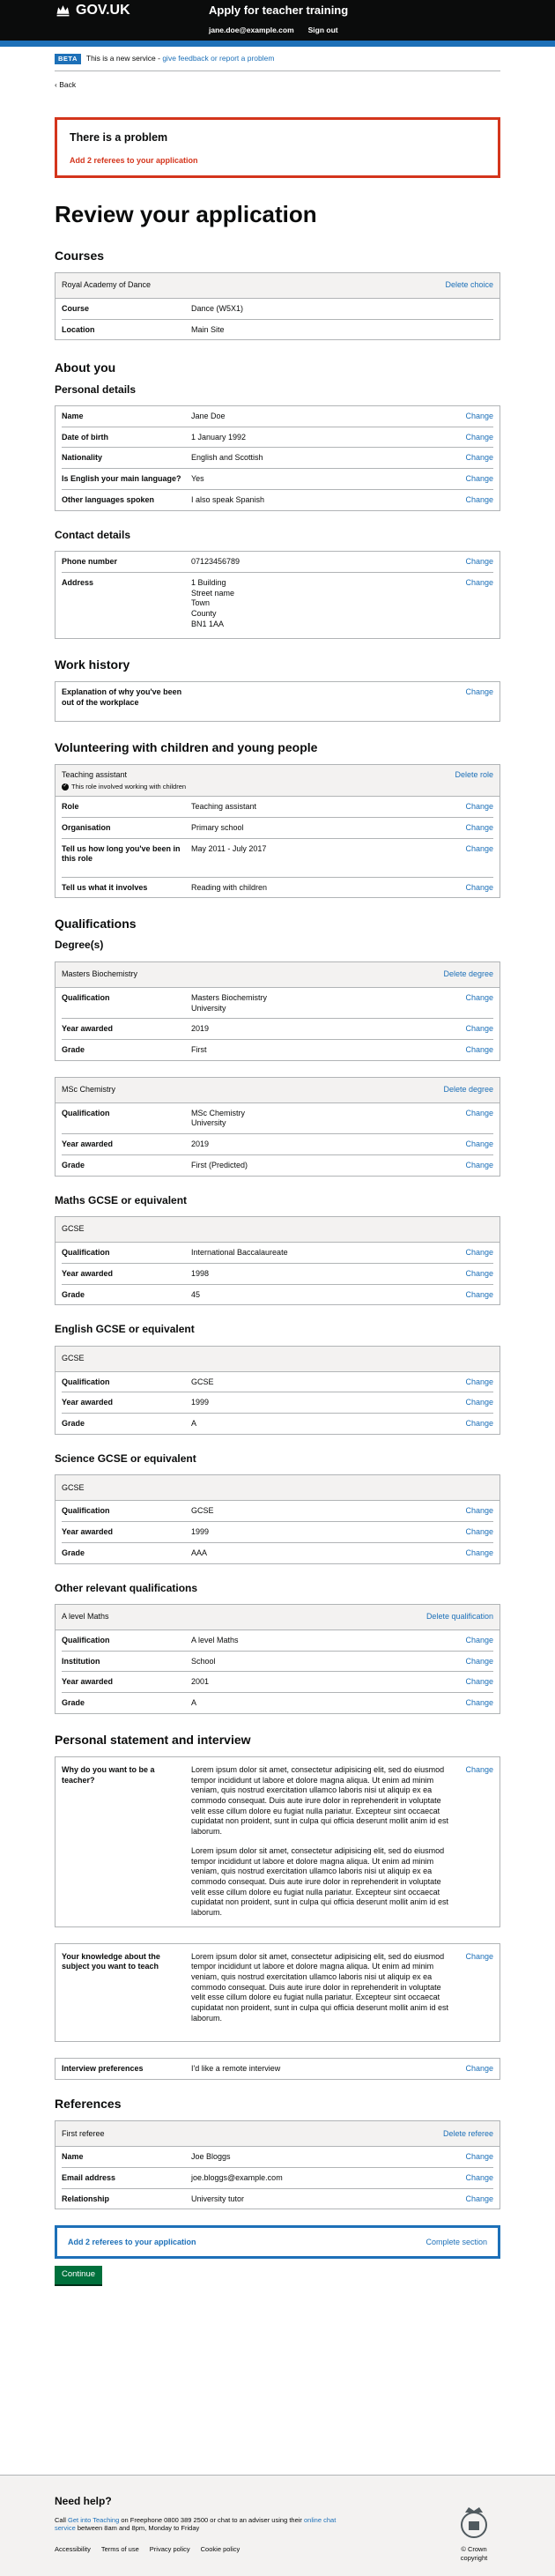  What do you see at coordinates (194, 1424) in the screenshot?
I see `row-value: A` at bounding box center [194, 1424].